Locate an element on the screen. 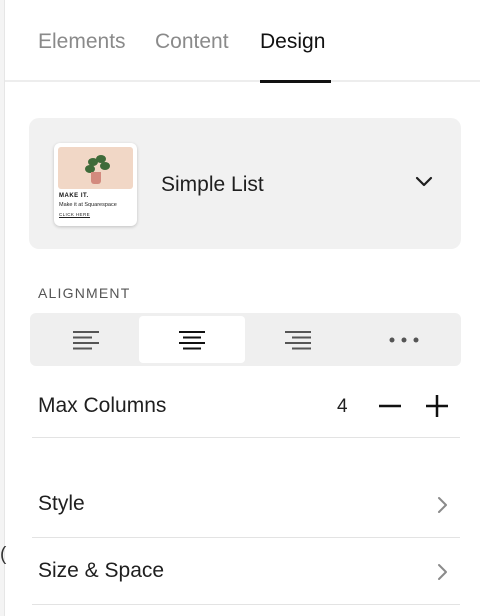 The image size is (480, 616). size-space-row: Size & Space is located at coordinates (246, 572).